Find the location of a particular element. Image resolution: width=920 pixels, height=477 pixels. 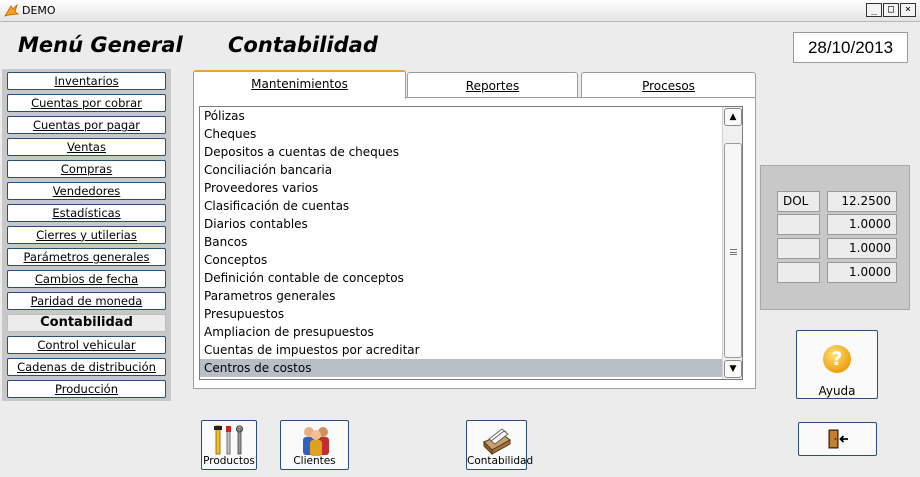

list-item: Clasificación de cuentas is located at coordinates (461, 206).